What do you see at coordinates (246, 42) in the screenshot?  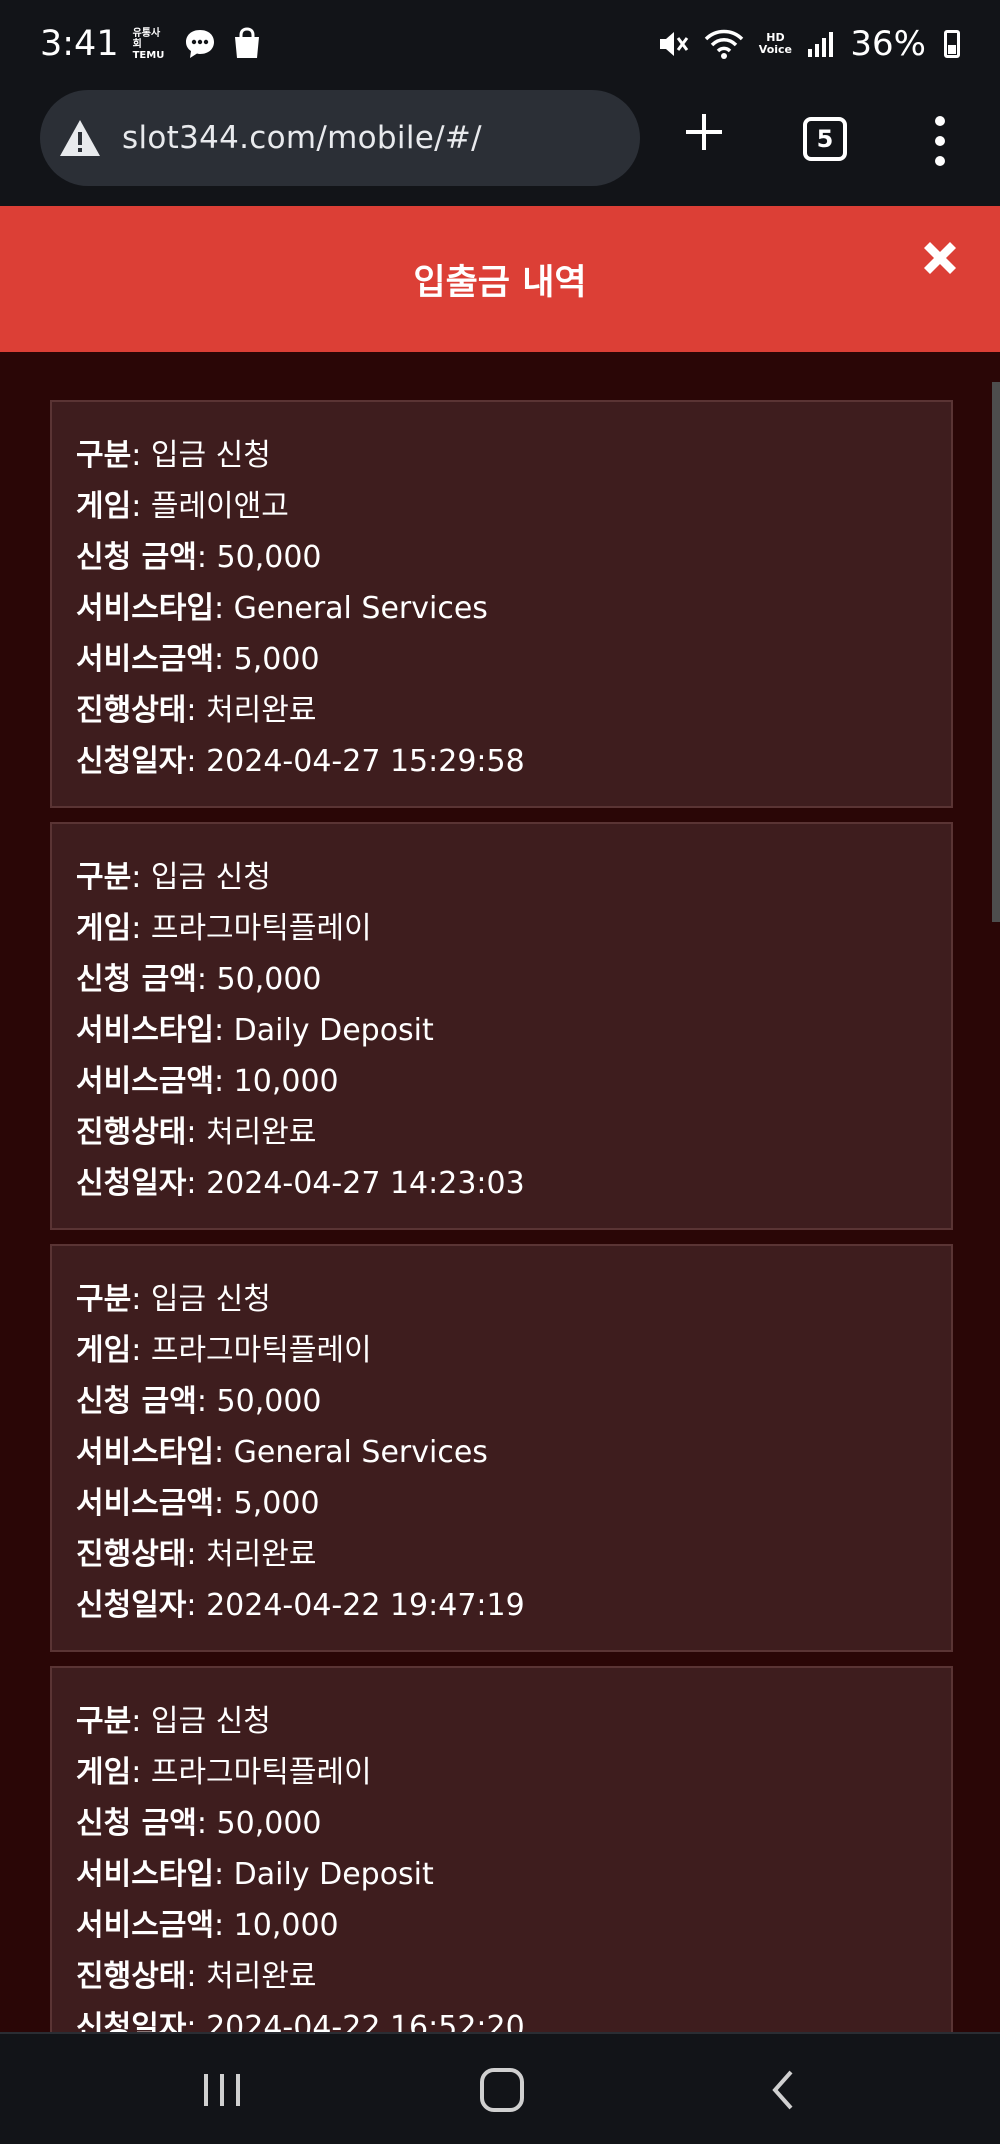 I see `shopping-bag-icon` at bounding box center [246, 42].